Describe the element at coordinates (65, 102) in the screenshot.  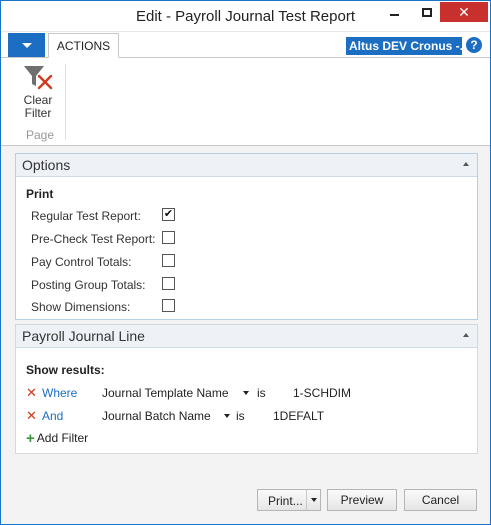
I see `ribbon-group-divider` at that location.